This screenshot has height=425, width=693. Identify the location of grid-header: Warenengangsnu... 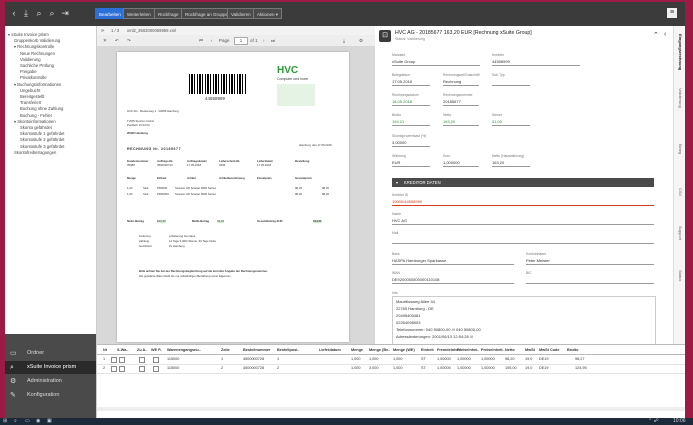
(184, 350).